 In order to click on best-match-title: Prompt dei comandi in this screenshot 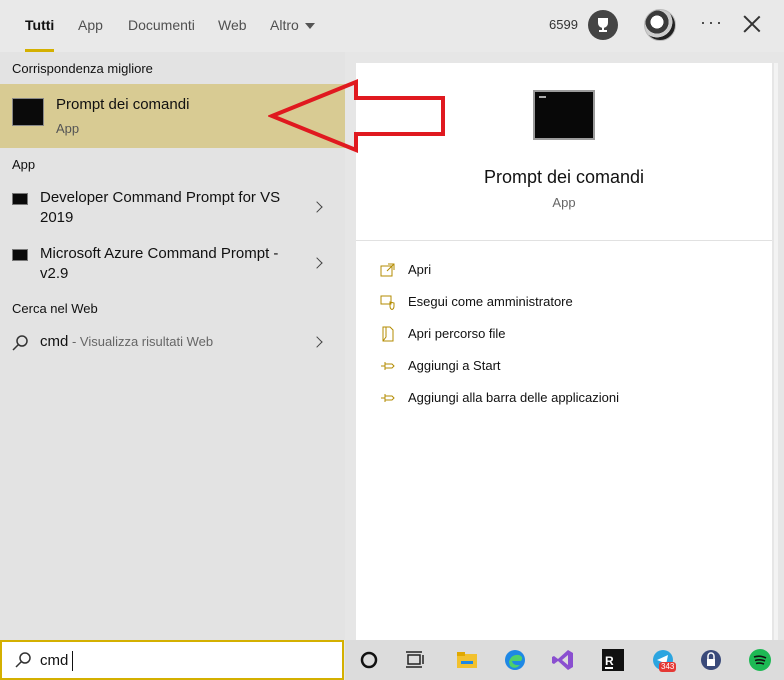, I will do `click(123, 104)`.